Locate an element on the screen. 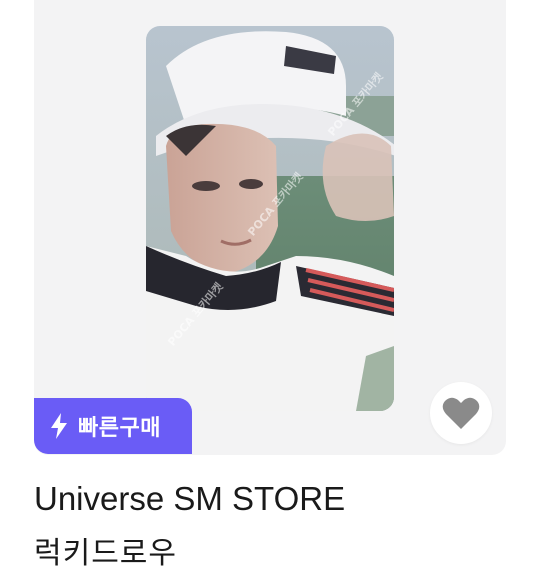 The width and height of the screenshot is (551, 572). product-title: Universe SM STORE is located at coordinates (189, 499).